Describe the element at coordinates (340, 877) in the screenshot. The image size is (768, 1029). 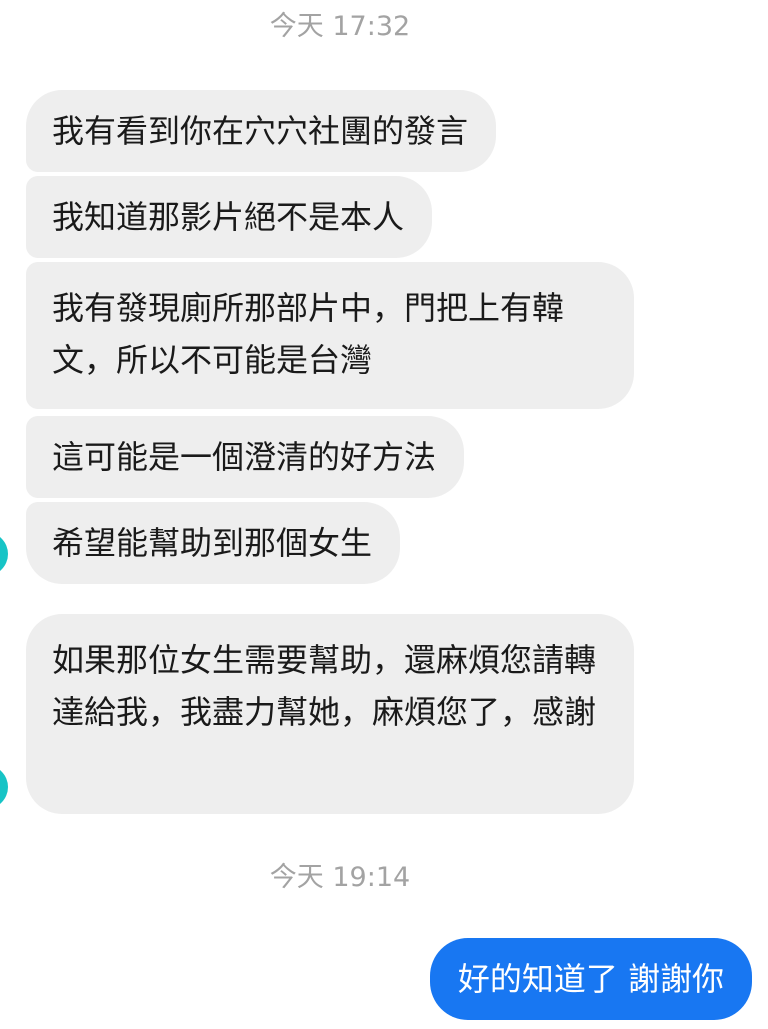
I see `timestamp: 今天 19:14` at that location.